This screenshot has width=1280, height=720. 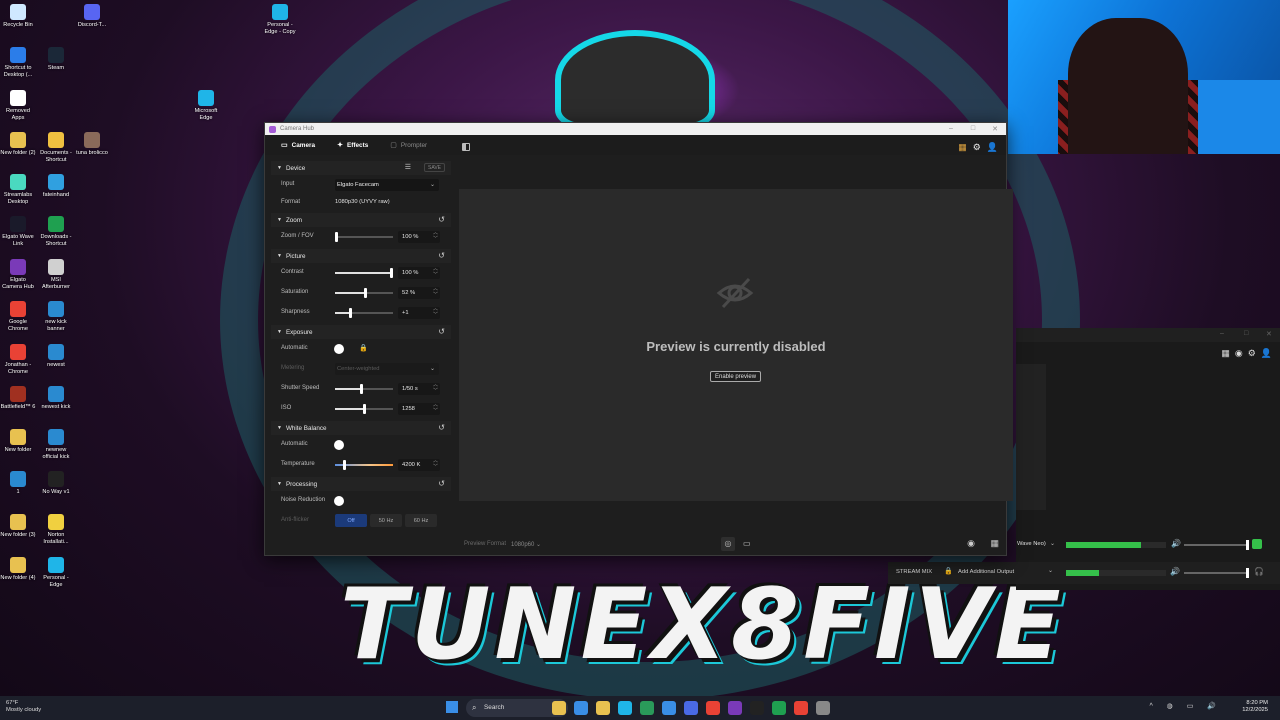 I want to click on channel-volume-knob, so click(x=1247, y=545).